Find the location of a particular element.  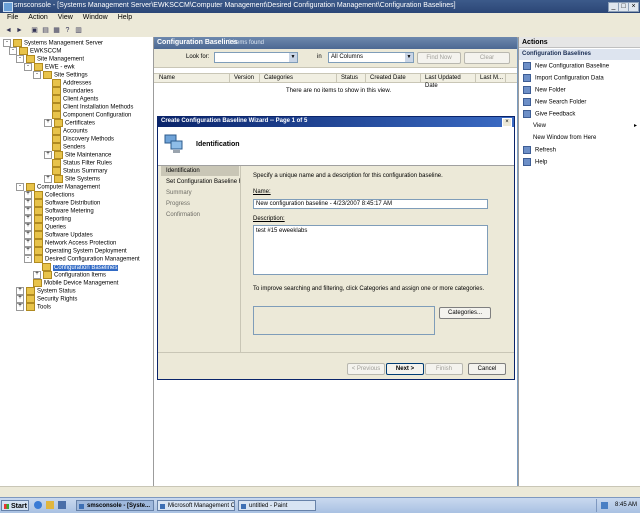

tree-node-status-filter-rules: Status Filter Rules is located at coordinates (82, 163).